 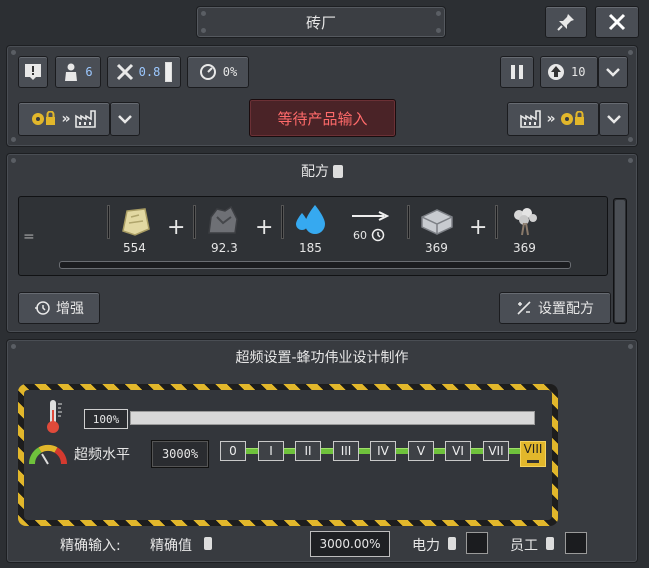 What do you see at coordinates (458, 451) in the screenshot?
I see `overclock-level-6: VI` at bounding box center [458, 451].